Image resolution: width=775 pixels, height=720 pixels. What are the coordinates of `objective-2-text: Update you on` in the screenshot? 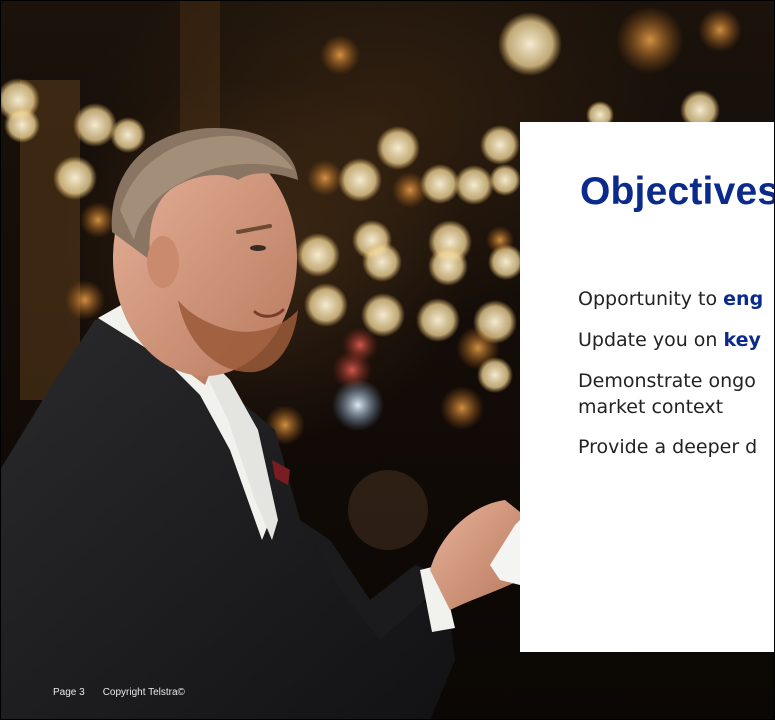 It's located at (651, 340).